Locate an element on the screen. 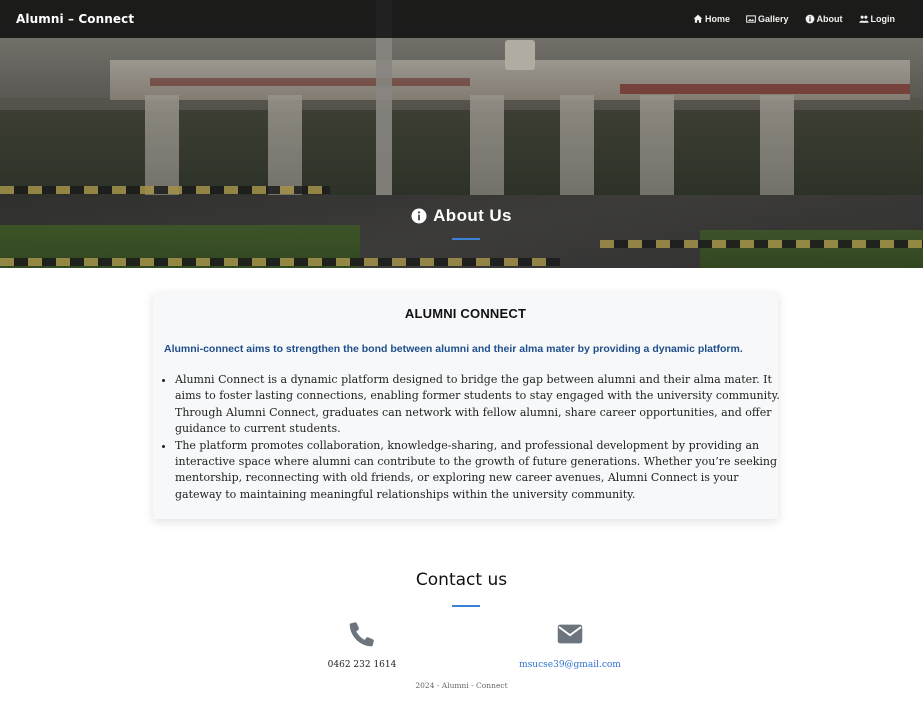 The image size is (923, 726). contact-phone: 0462 232 1614 is located at coordinates (362, 645).